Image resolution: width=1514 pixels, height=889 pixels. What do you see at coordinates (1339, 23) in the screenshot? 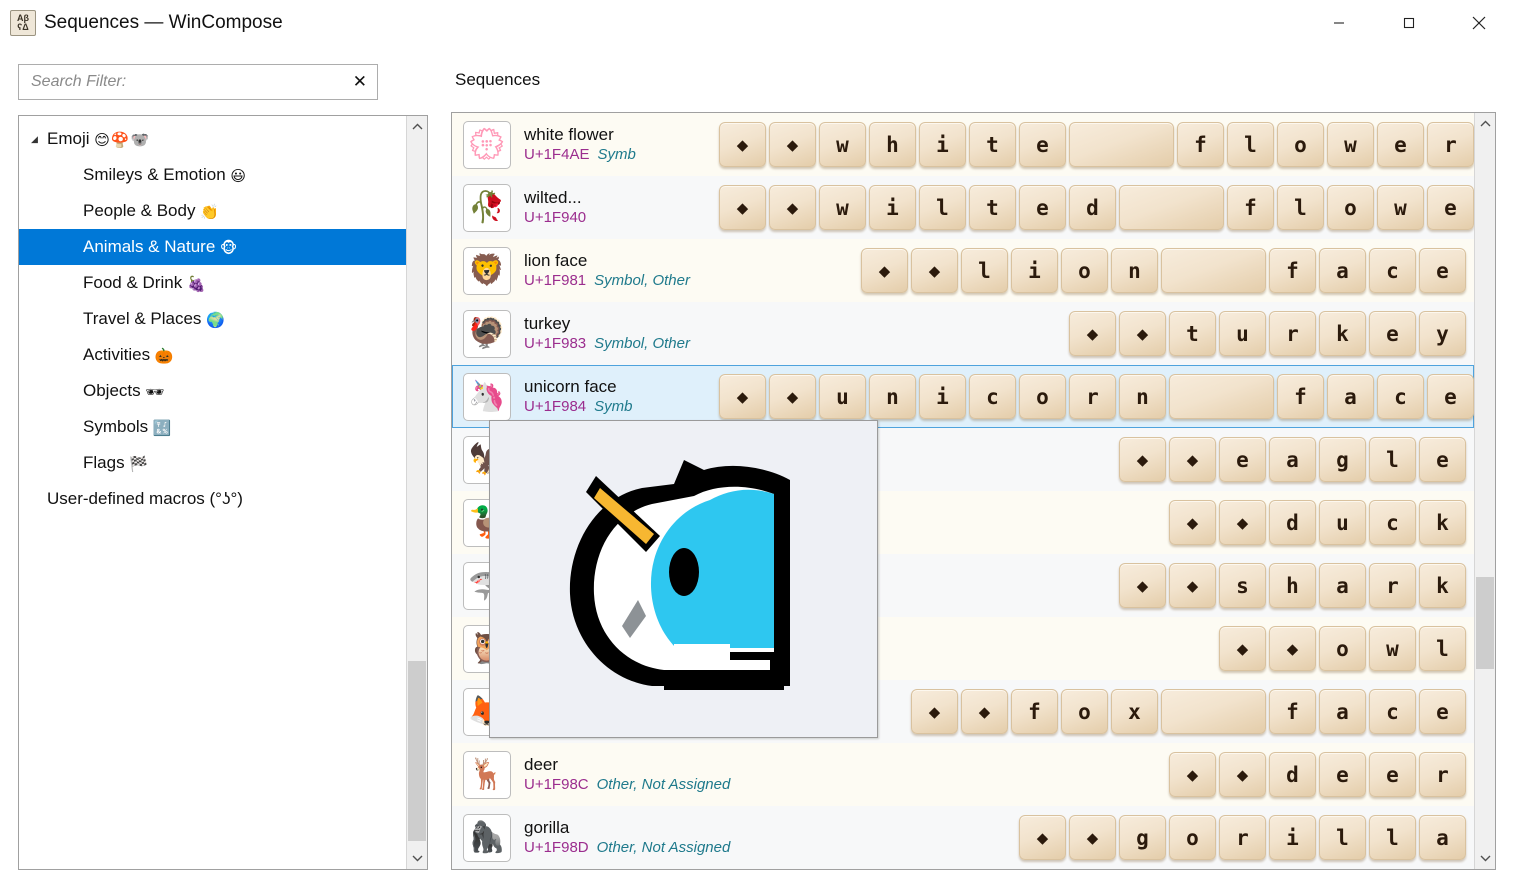
I see `minimize-button` at bounding box center [1339, 23].